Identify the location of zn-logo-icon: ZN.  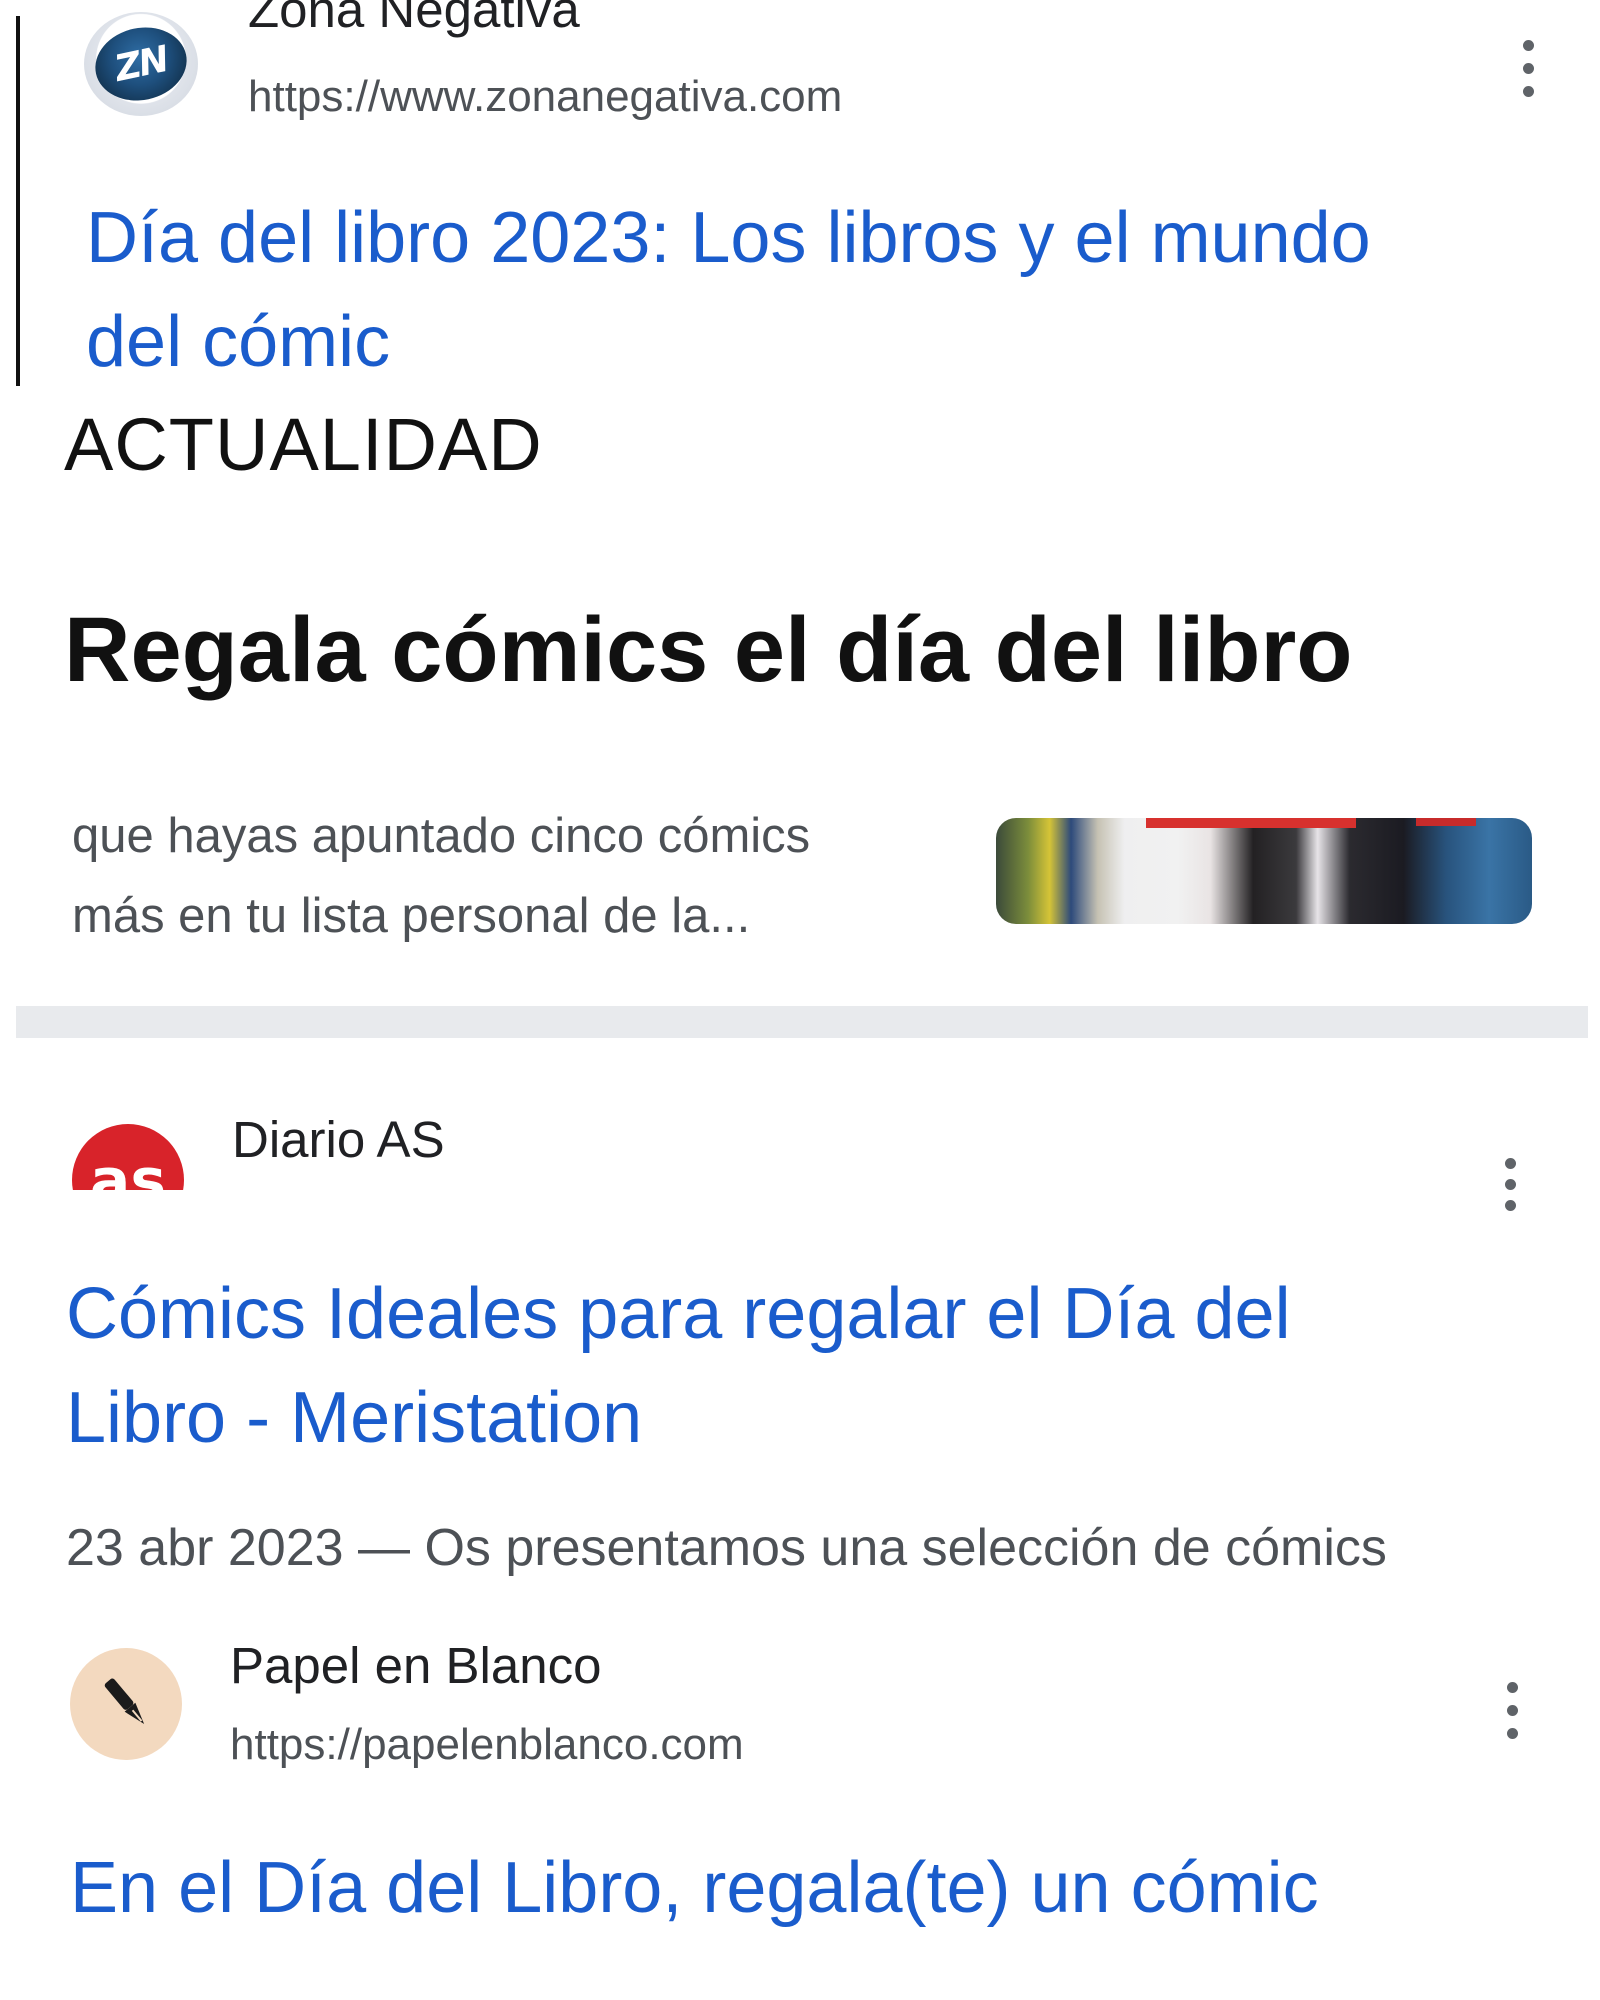
(141, 64).